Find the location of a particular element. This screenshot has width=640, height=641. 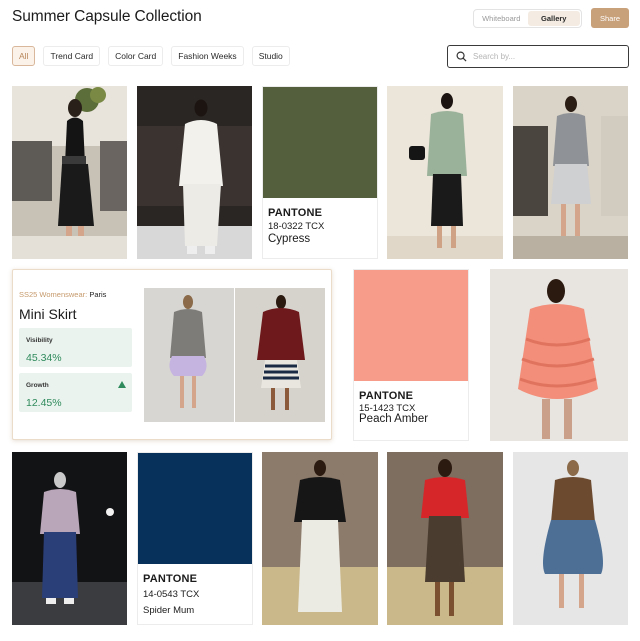

view-gallery-option: Gallery is located at coordinates (553, 18).